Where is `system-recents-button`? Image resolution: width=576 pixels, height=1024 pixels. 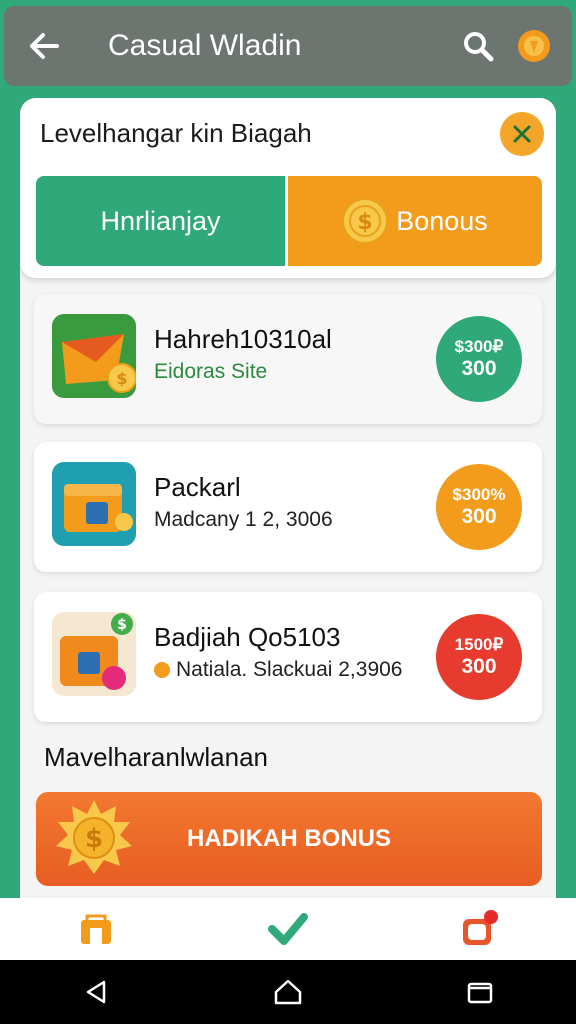
system-recents-button is located at coordinates (480, 992).